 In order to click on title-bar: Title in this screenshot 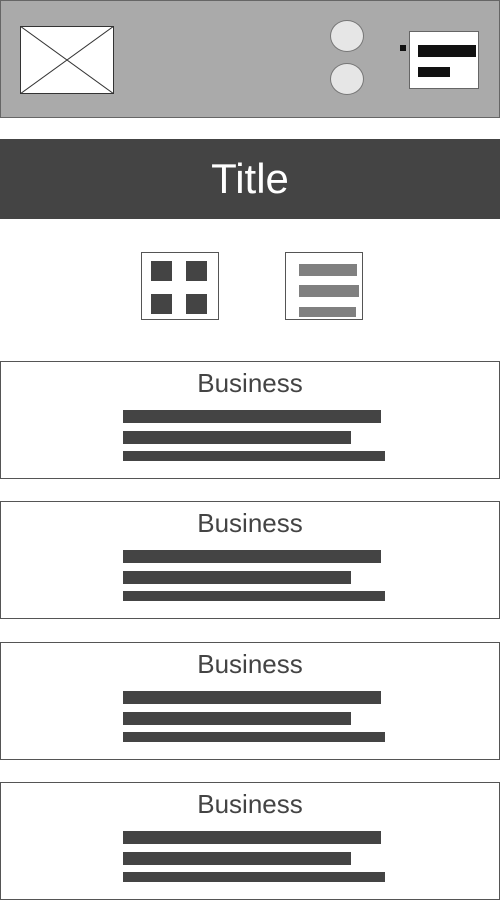, I will do `click(250, 179)`.